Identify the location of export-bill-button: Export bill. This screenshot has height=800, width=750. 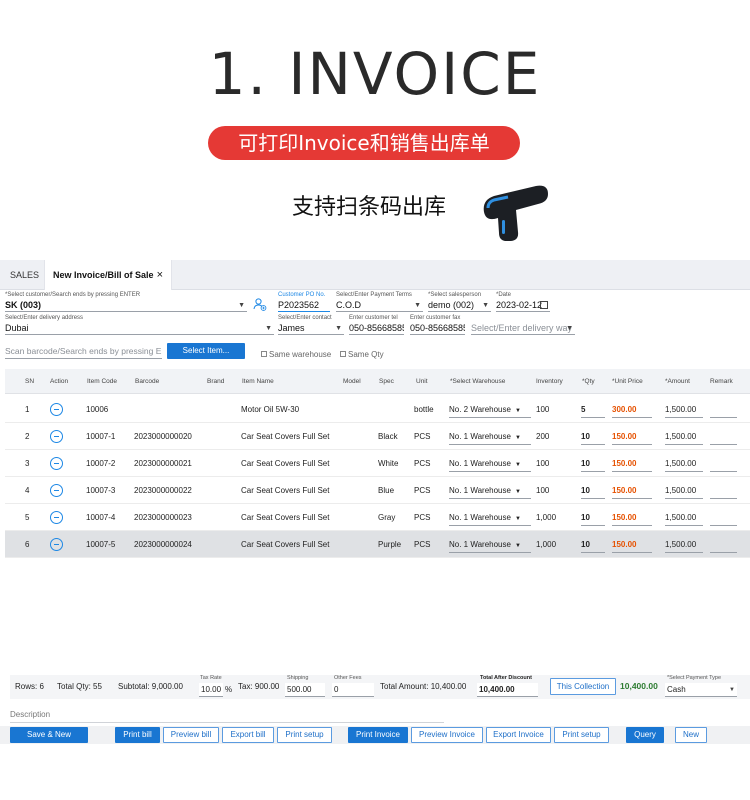
(248, 735).